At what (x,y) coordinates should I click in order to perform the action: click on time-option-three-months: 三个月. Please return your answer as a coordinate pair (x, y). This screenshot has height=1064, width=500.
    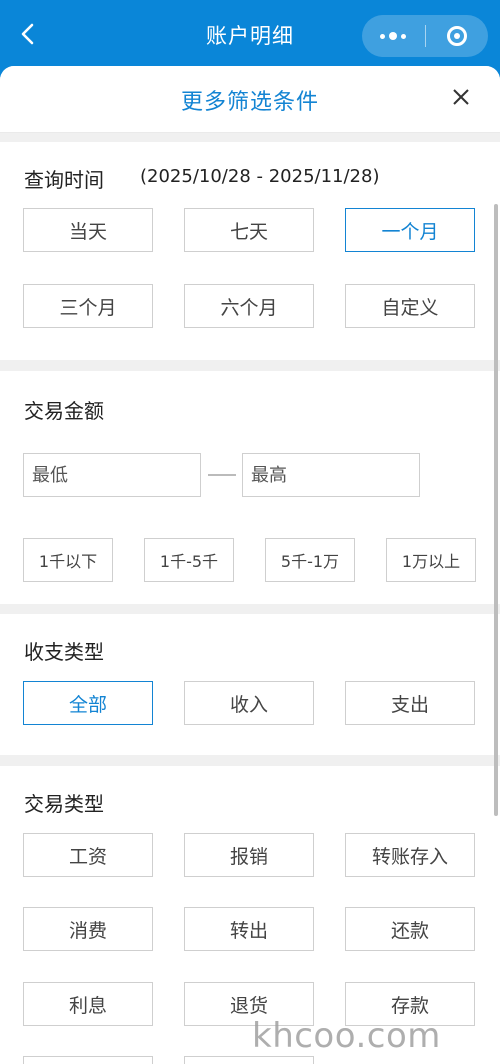
    Looking at the image, I should click on (88, 306).